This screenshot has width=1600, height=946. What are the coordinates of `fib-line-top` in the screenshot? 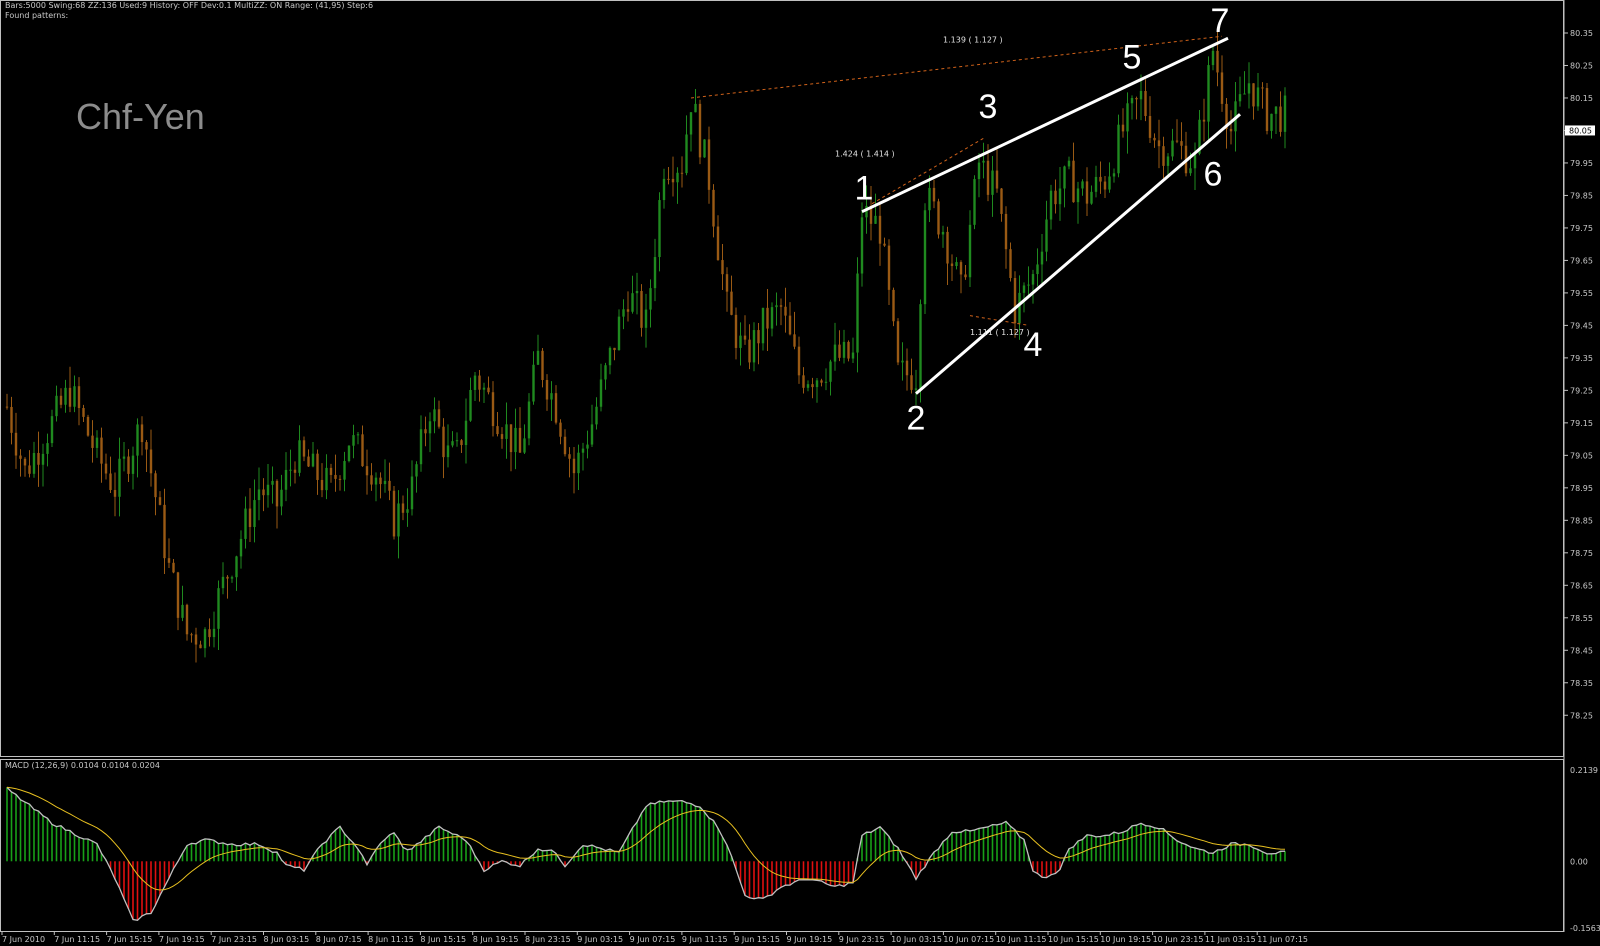 It's located at (956, 67).